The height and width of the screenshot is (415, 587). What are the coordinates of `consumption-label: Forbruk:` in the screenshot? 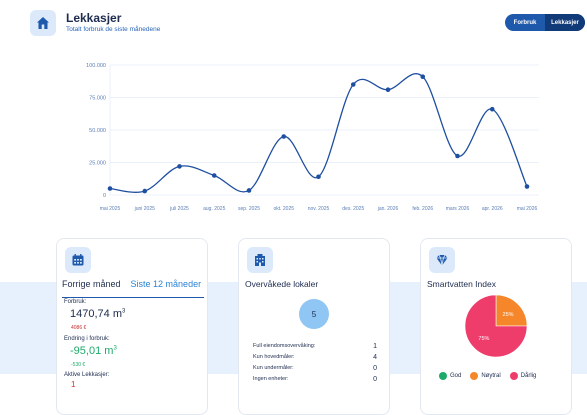 It's located at (75, 302).